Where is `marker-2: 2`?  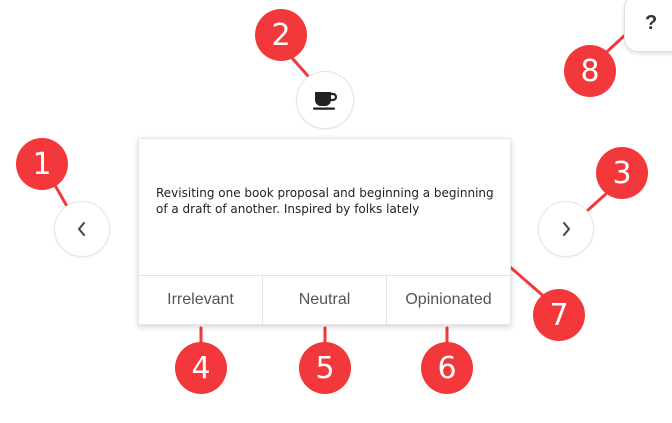 marker-2: 2 is located at coordinates (281, 35).